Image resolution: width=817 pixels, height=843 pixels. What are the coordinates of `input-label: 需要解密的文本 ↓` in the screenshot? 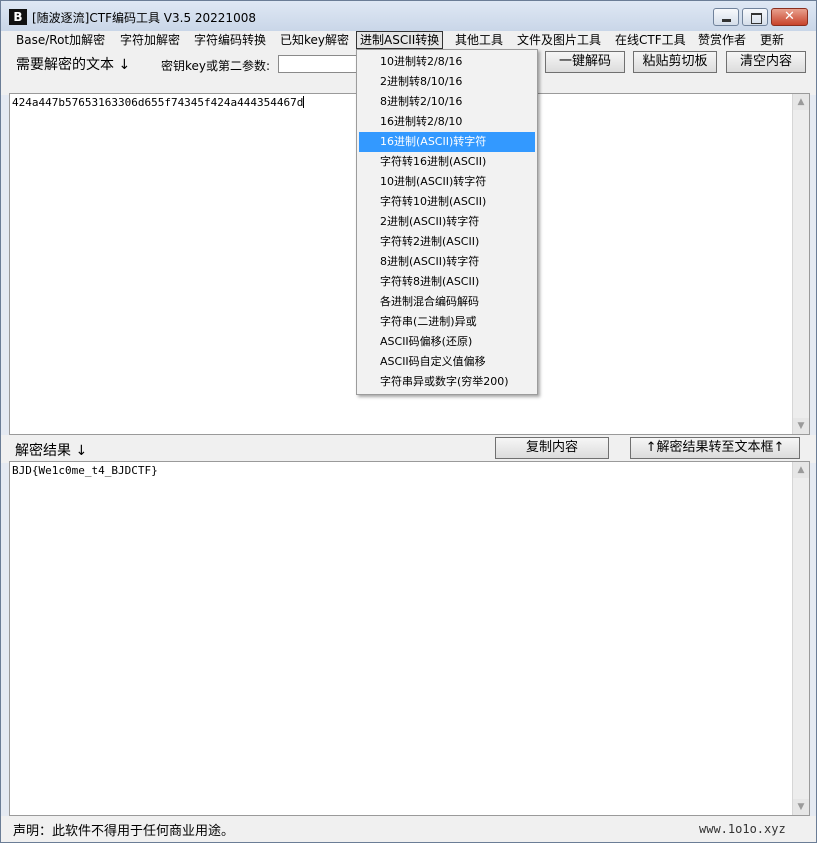 It's located at (73, 65).